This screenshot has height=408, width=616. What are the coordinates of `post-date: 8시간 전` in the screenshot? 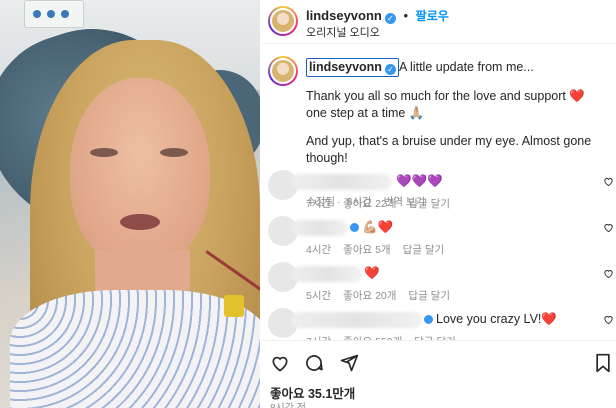 It's located at (288, 403).